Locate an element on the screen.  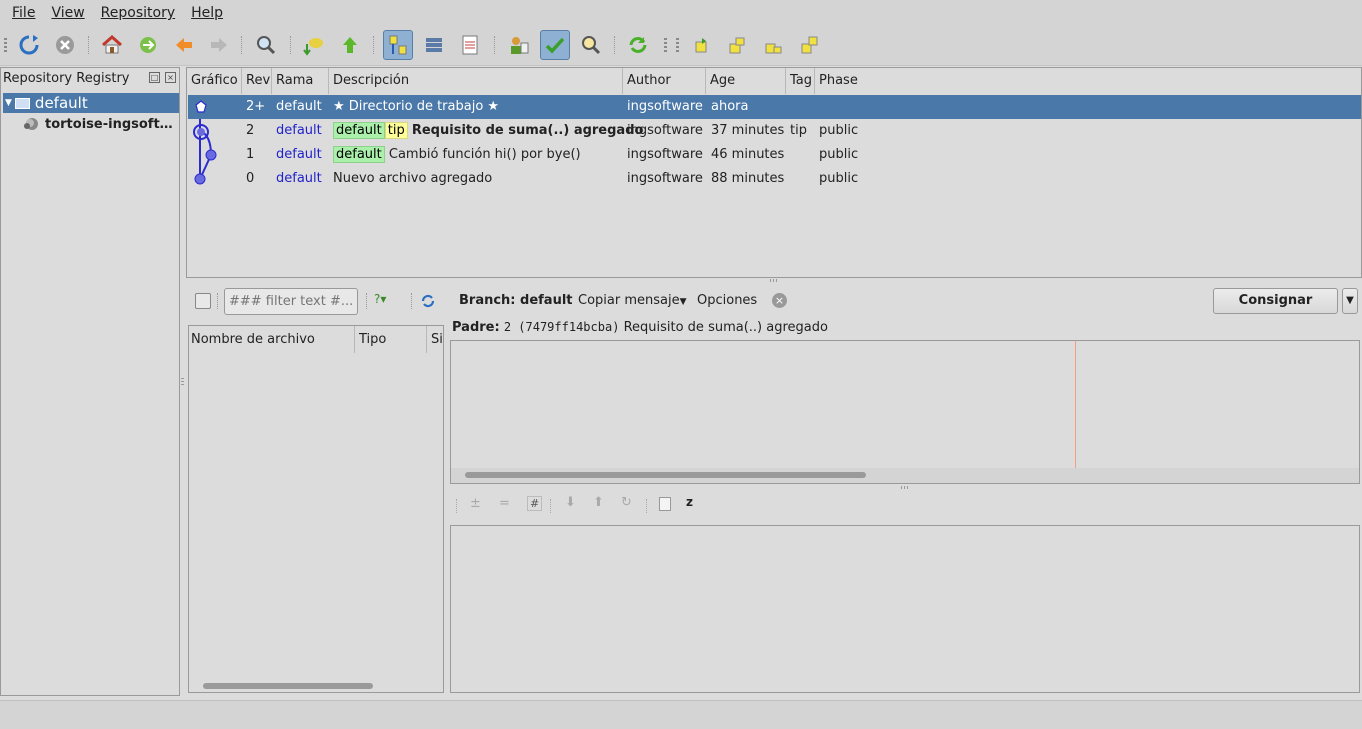
float-panel-icon: □ is located at coordinates (154, 77).